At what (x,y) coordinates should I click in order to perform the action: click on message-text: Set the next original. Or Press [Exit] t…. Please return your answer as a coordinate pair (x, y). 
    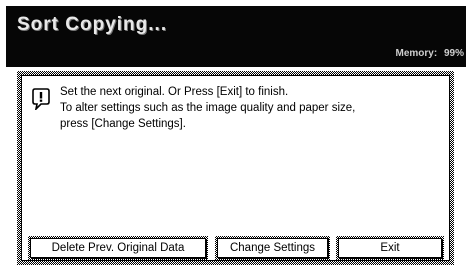
    Looking at the image, I should click on (250, 108).